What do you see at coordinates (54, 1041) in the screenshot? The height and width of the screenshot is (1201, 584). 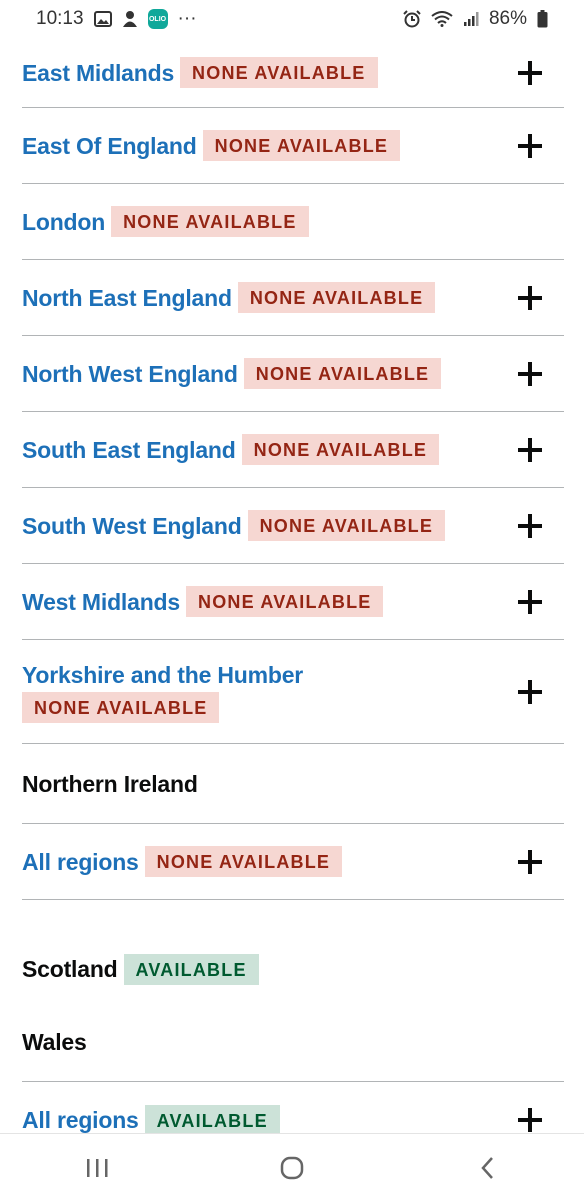 I see `nation-heading: Wales` at bounding box center [54, 1041].